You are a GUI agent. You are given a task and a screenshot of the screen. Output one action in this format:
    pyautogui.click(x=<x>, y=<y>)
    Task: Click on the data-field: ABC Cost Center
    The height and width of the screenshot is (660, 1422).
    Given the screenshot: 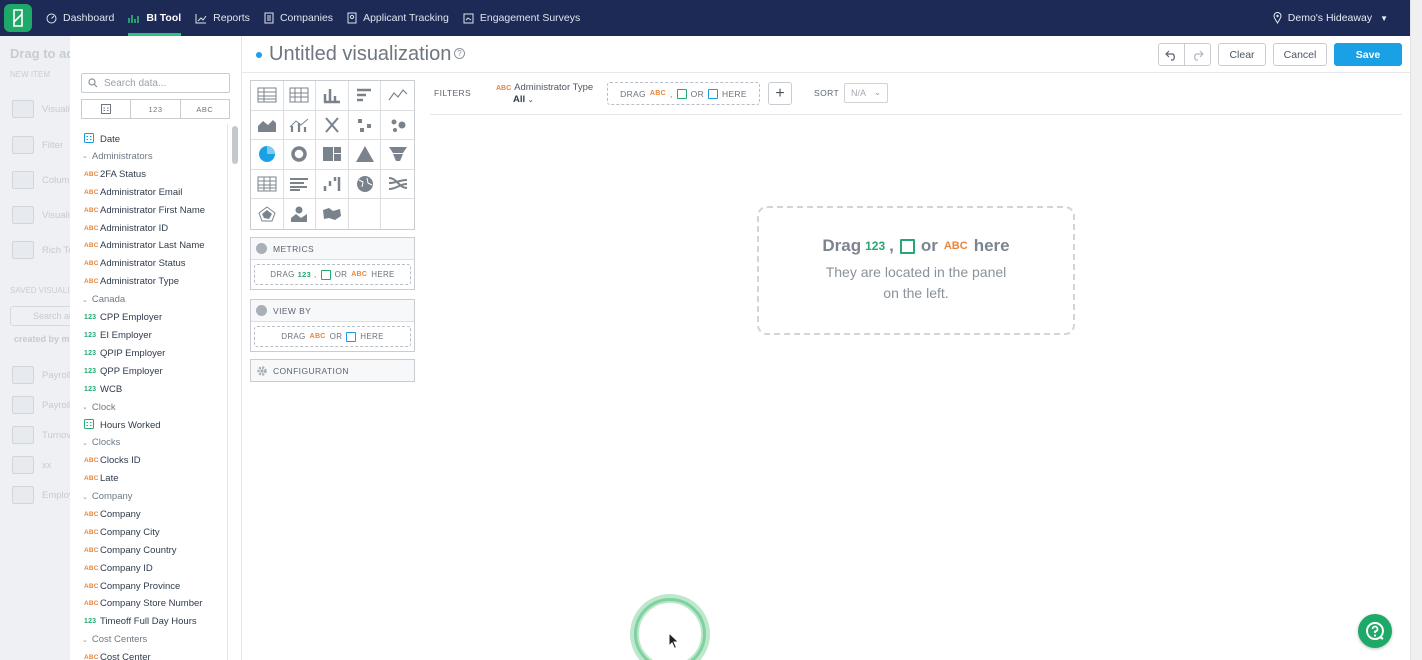 What is the action you would take?
    pyautogui.click(x=117, y=656)
    